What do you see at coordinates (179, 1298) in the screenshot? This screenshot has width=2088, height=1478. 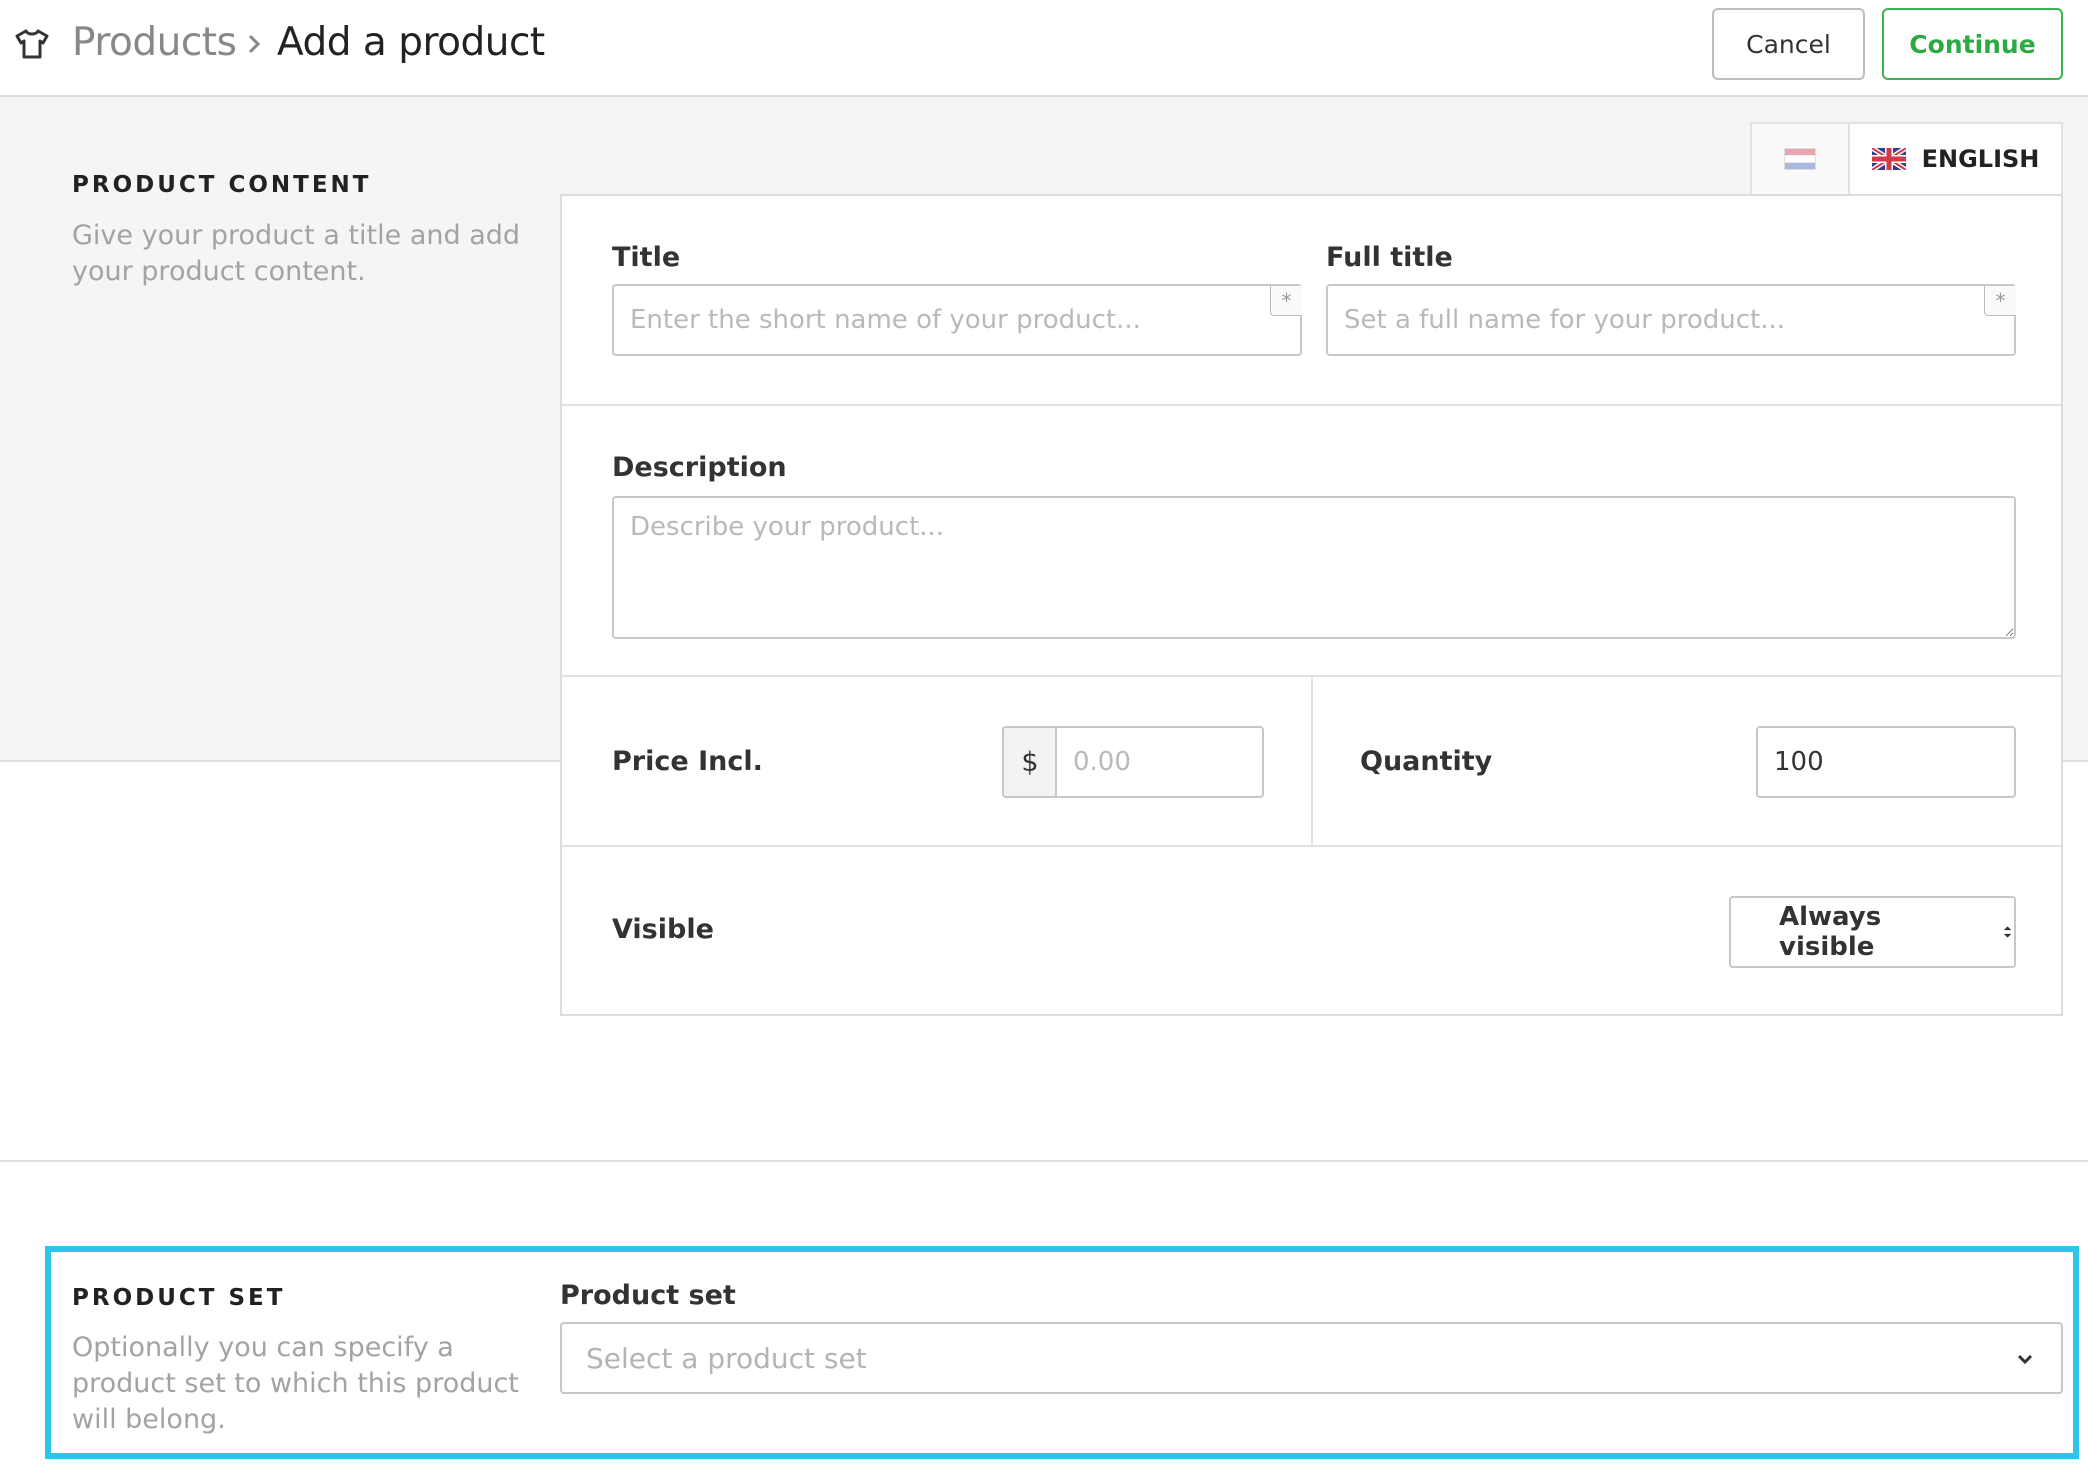 I see `product-set-heading: PRODUCT SET` at bounding box center [179, 1298].